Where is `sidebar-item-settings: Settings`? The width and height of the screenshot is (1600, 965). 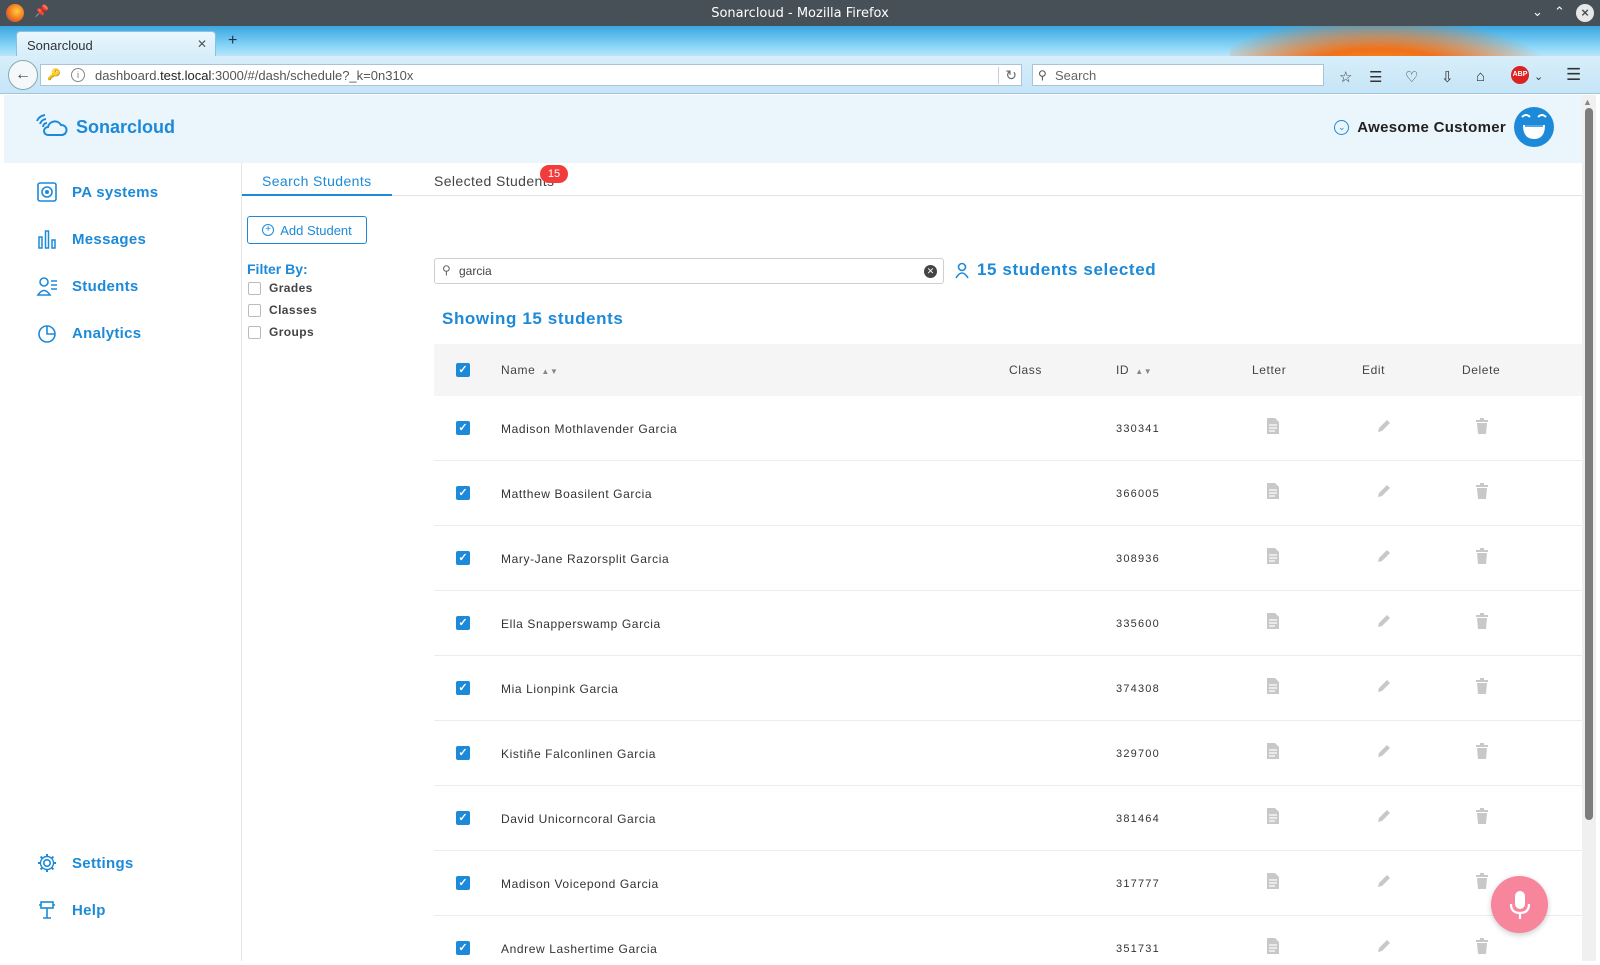
sidebar-item-settings: Settings is located at coordinates (85, 863).